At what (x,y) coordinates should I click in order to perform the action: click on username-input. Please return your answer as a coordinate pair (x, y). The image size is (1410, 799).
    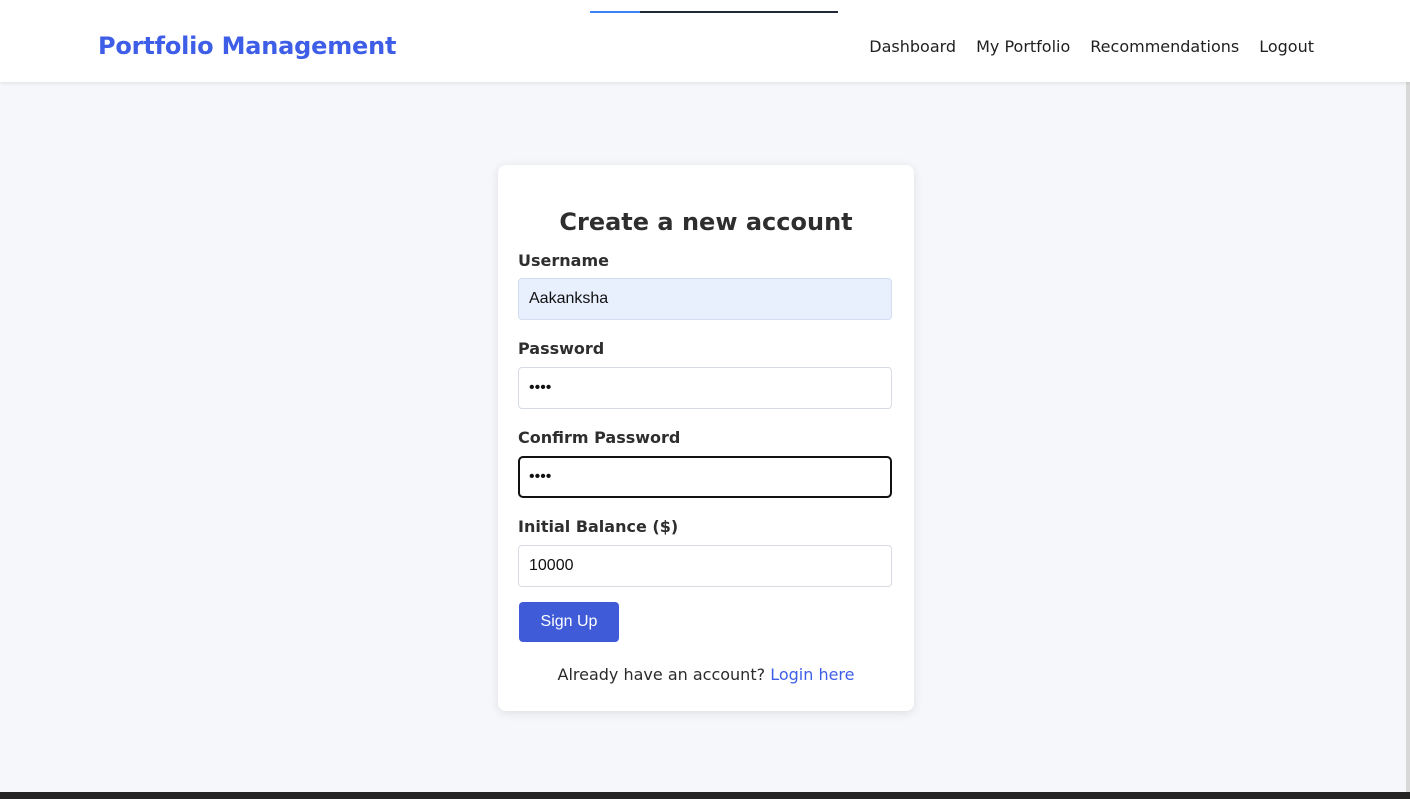
    Looking at the image, I should click on (705, 299).